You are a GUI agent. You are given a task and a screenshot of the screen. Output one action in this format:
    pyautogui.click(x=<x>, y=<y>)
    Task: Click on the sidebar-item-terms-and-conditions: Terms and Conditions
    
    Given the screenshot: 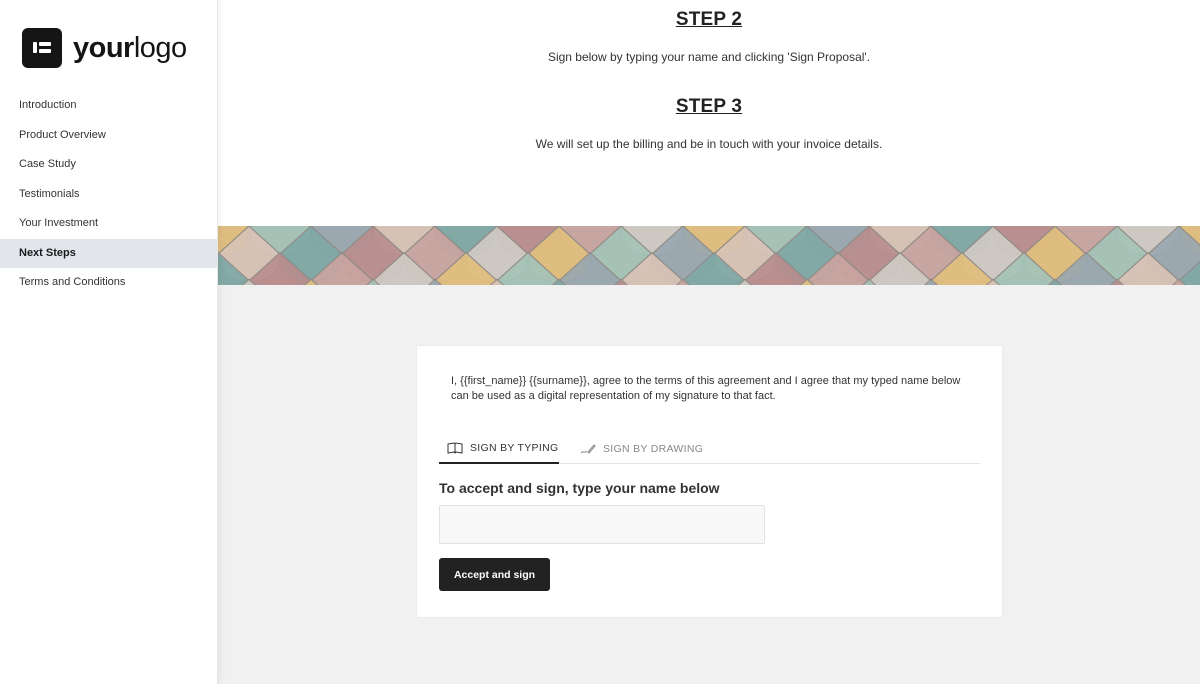 What is the action you would take?
    pyautogui.click(x=108, y=283)
    